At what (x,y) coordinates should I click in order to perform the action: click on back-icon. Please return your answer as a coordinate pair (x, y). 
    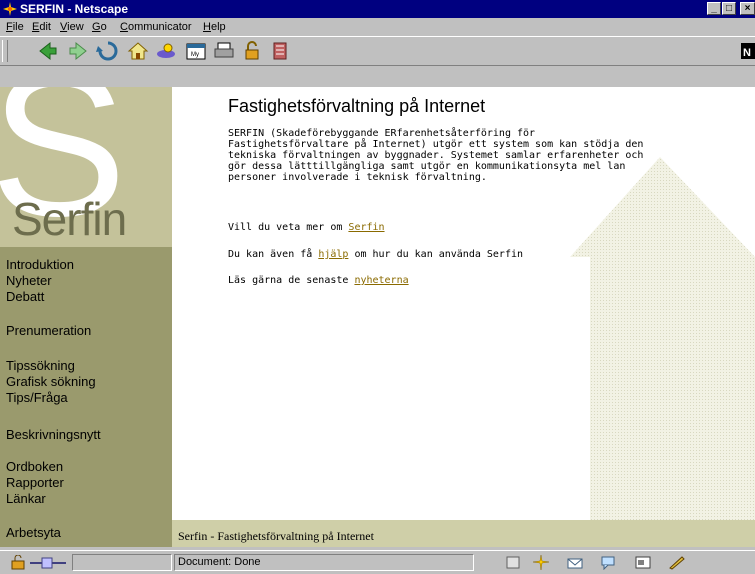
    Looking at the image, I should click on (48, 51).